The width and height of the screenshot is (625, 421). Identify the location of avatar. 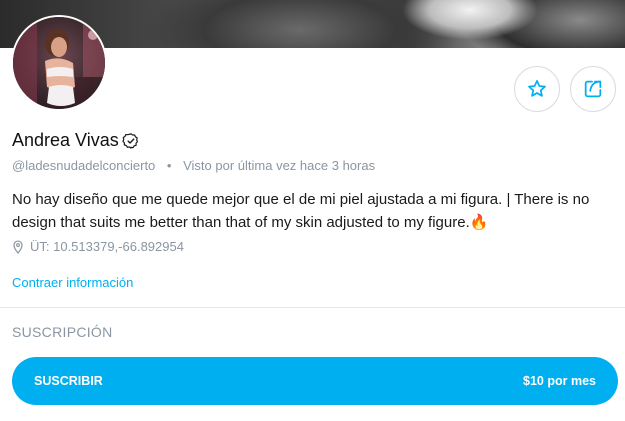
(59, 63).